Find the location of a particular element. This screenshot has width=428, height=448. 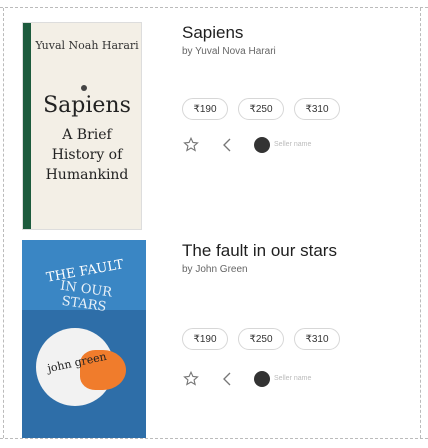

book-author: by Yuval Nova Harari is located at coordinates (229, 51).